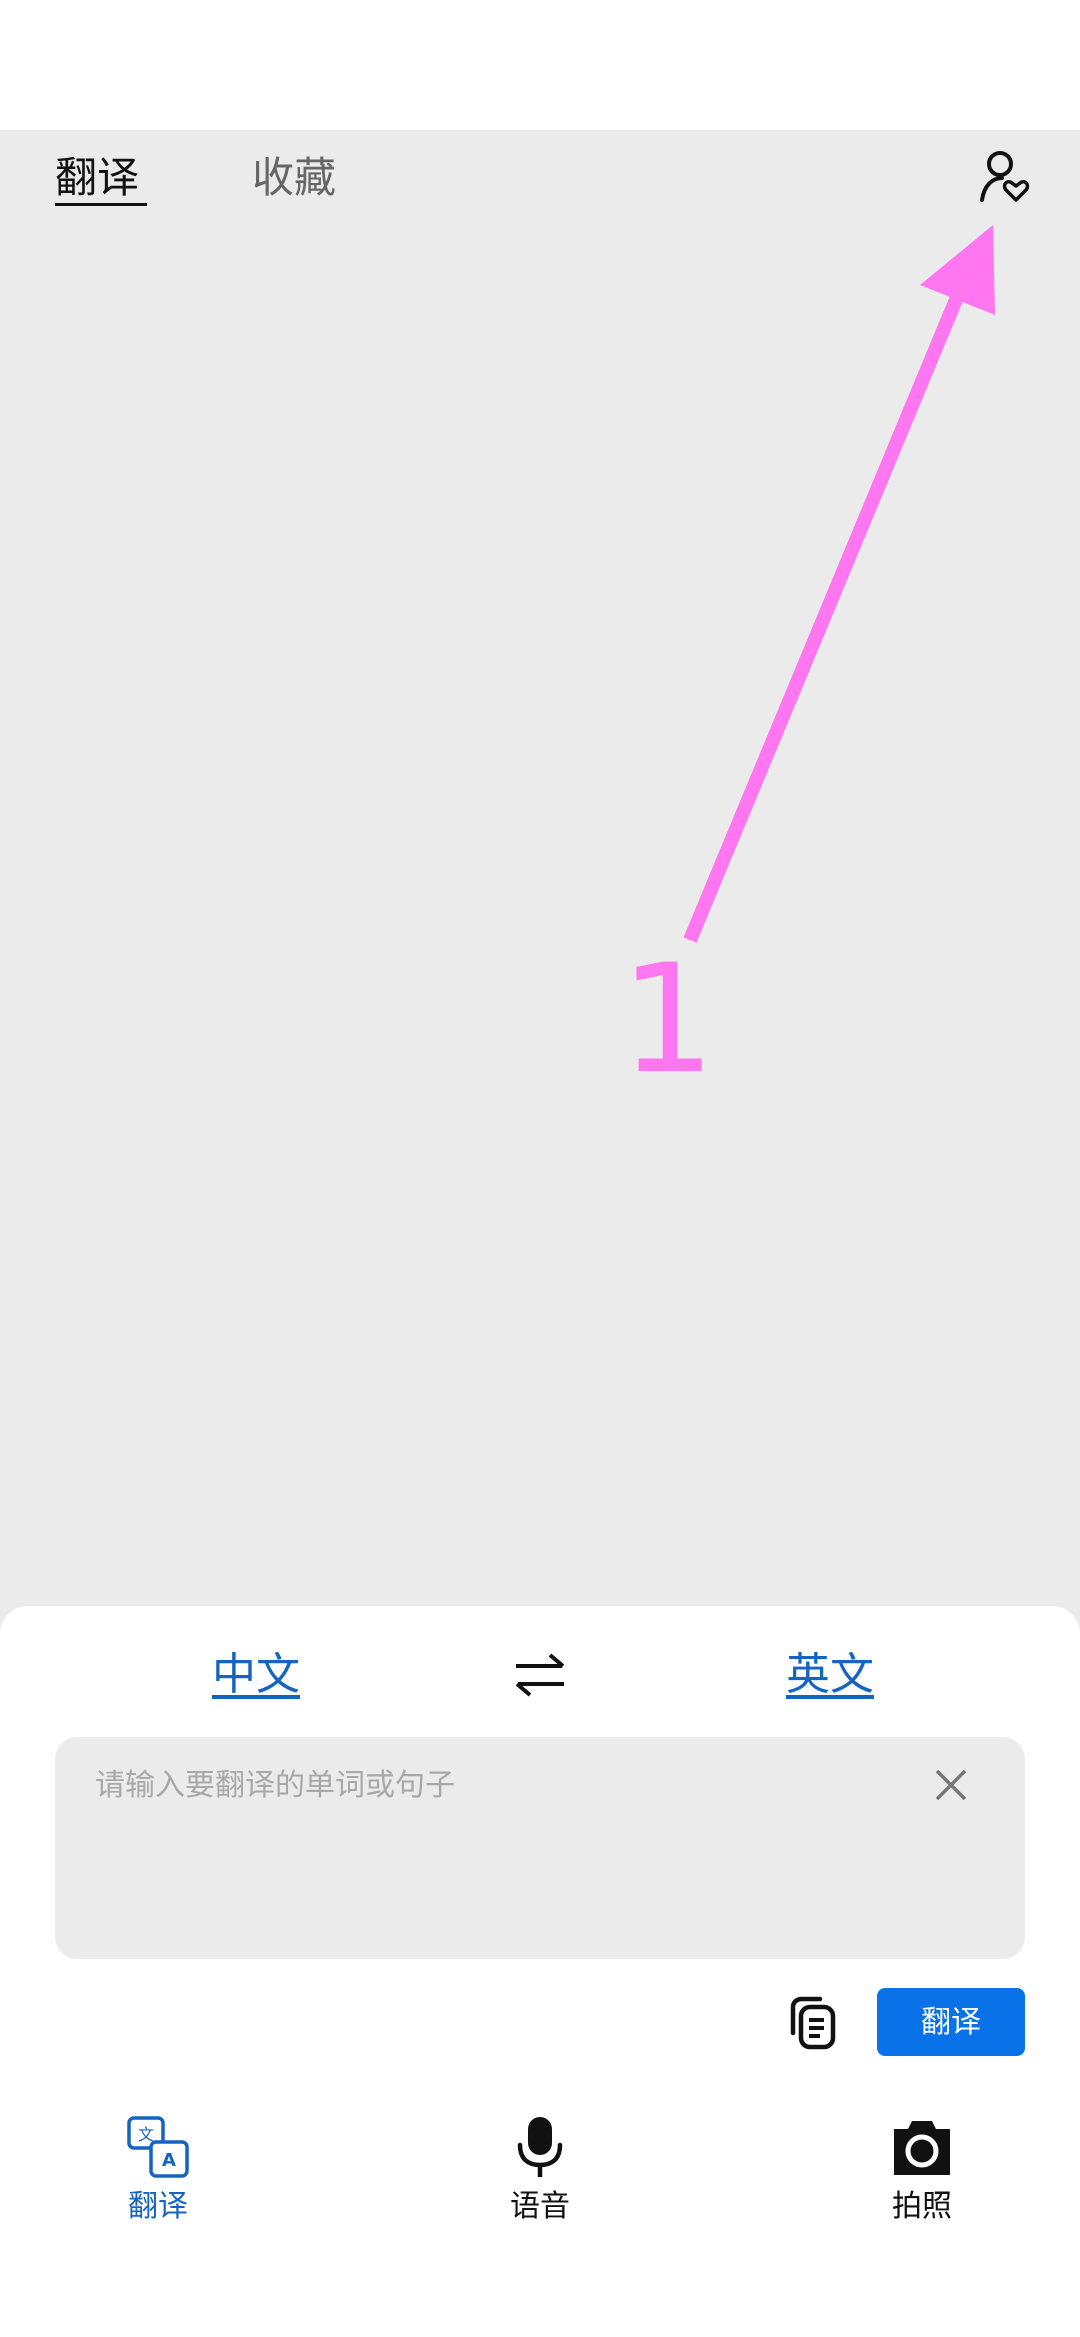 The image size is (1080, 2337). I want to click on annotation-number: 1, so click(668, 1020).